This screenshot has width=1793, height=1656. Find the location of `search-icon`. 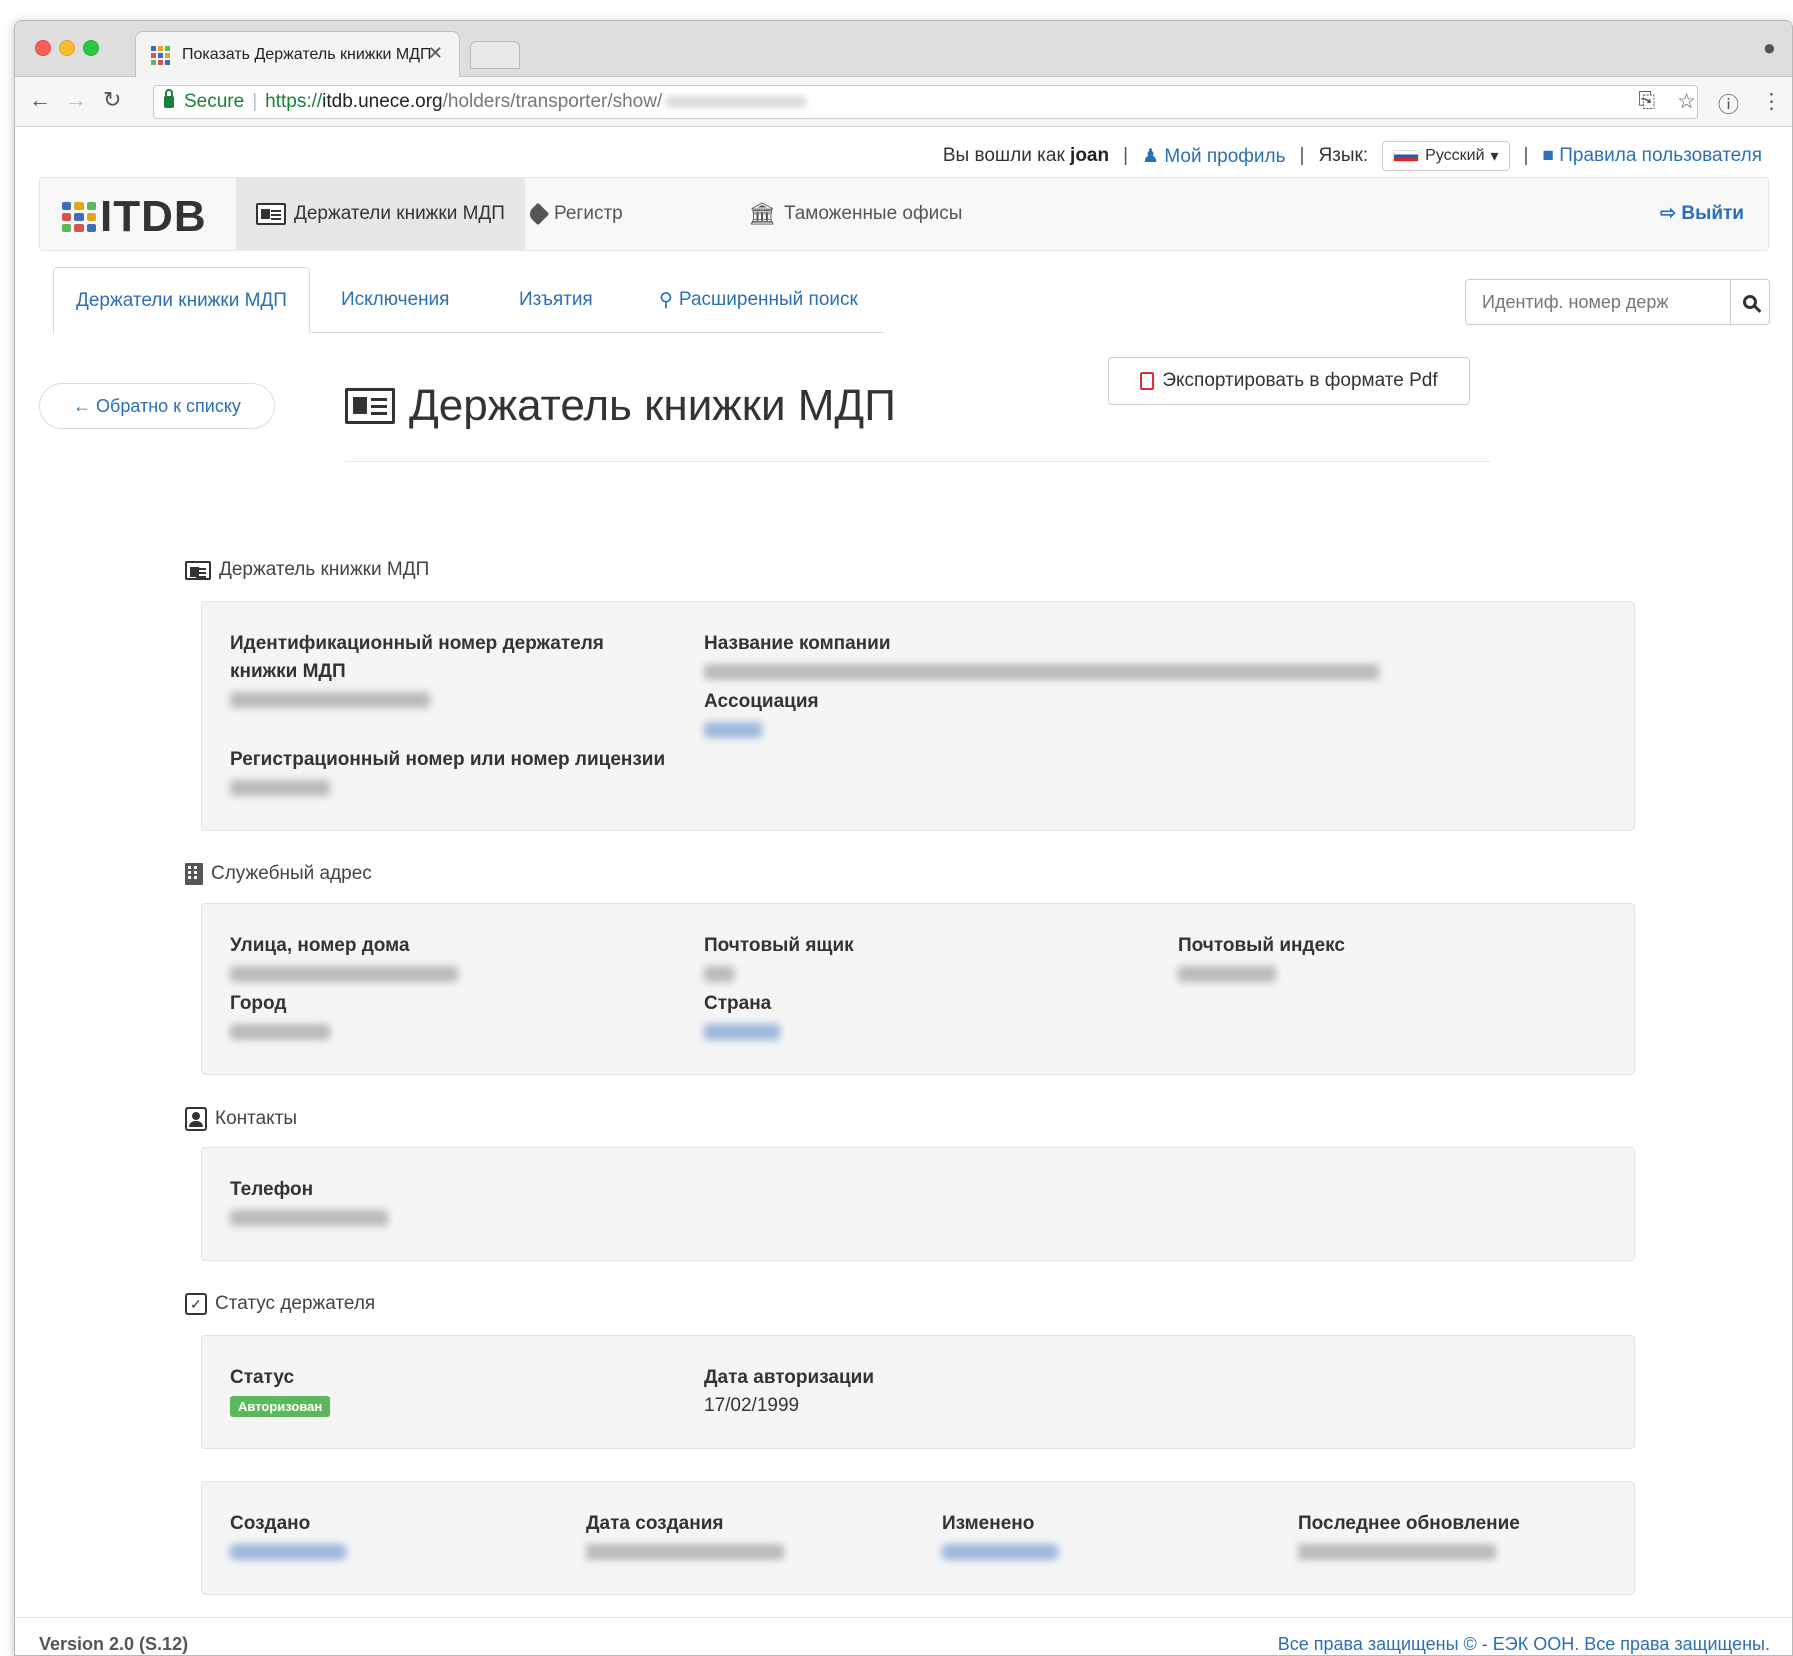

search-icon is located at coordinates (1750, 302).